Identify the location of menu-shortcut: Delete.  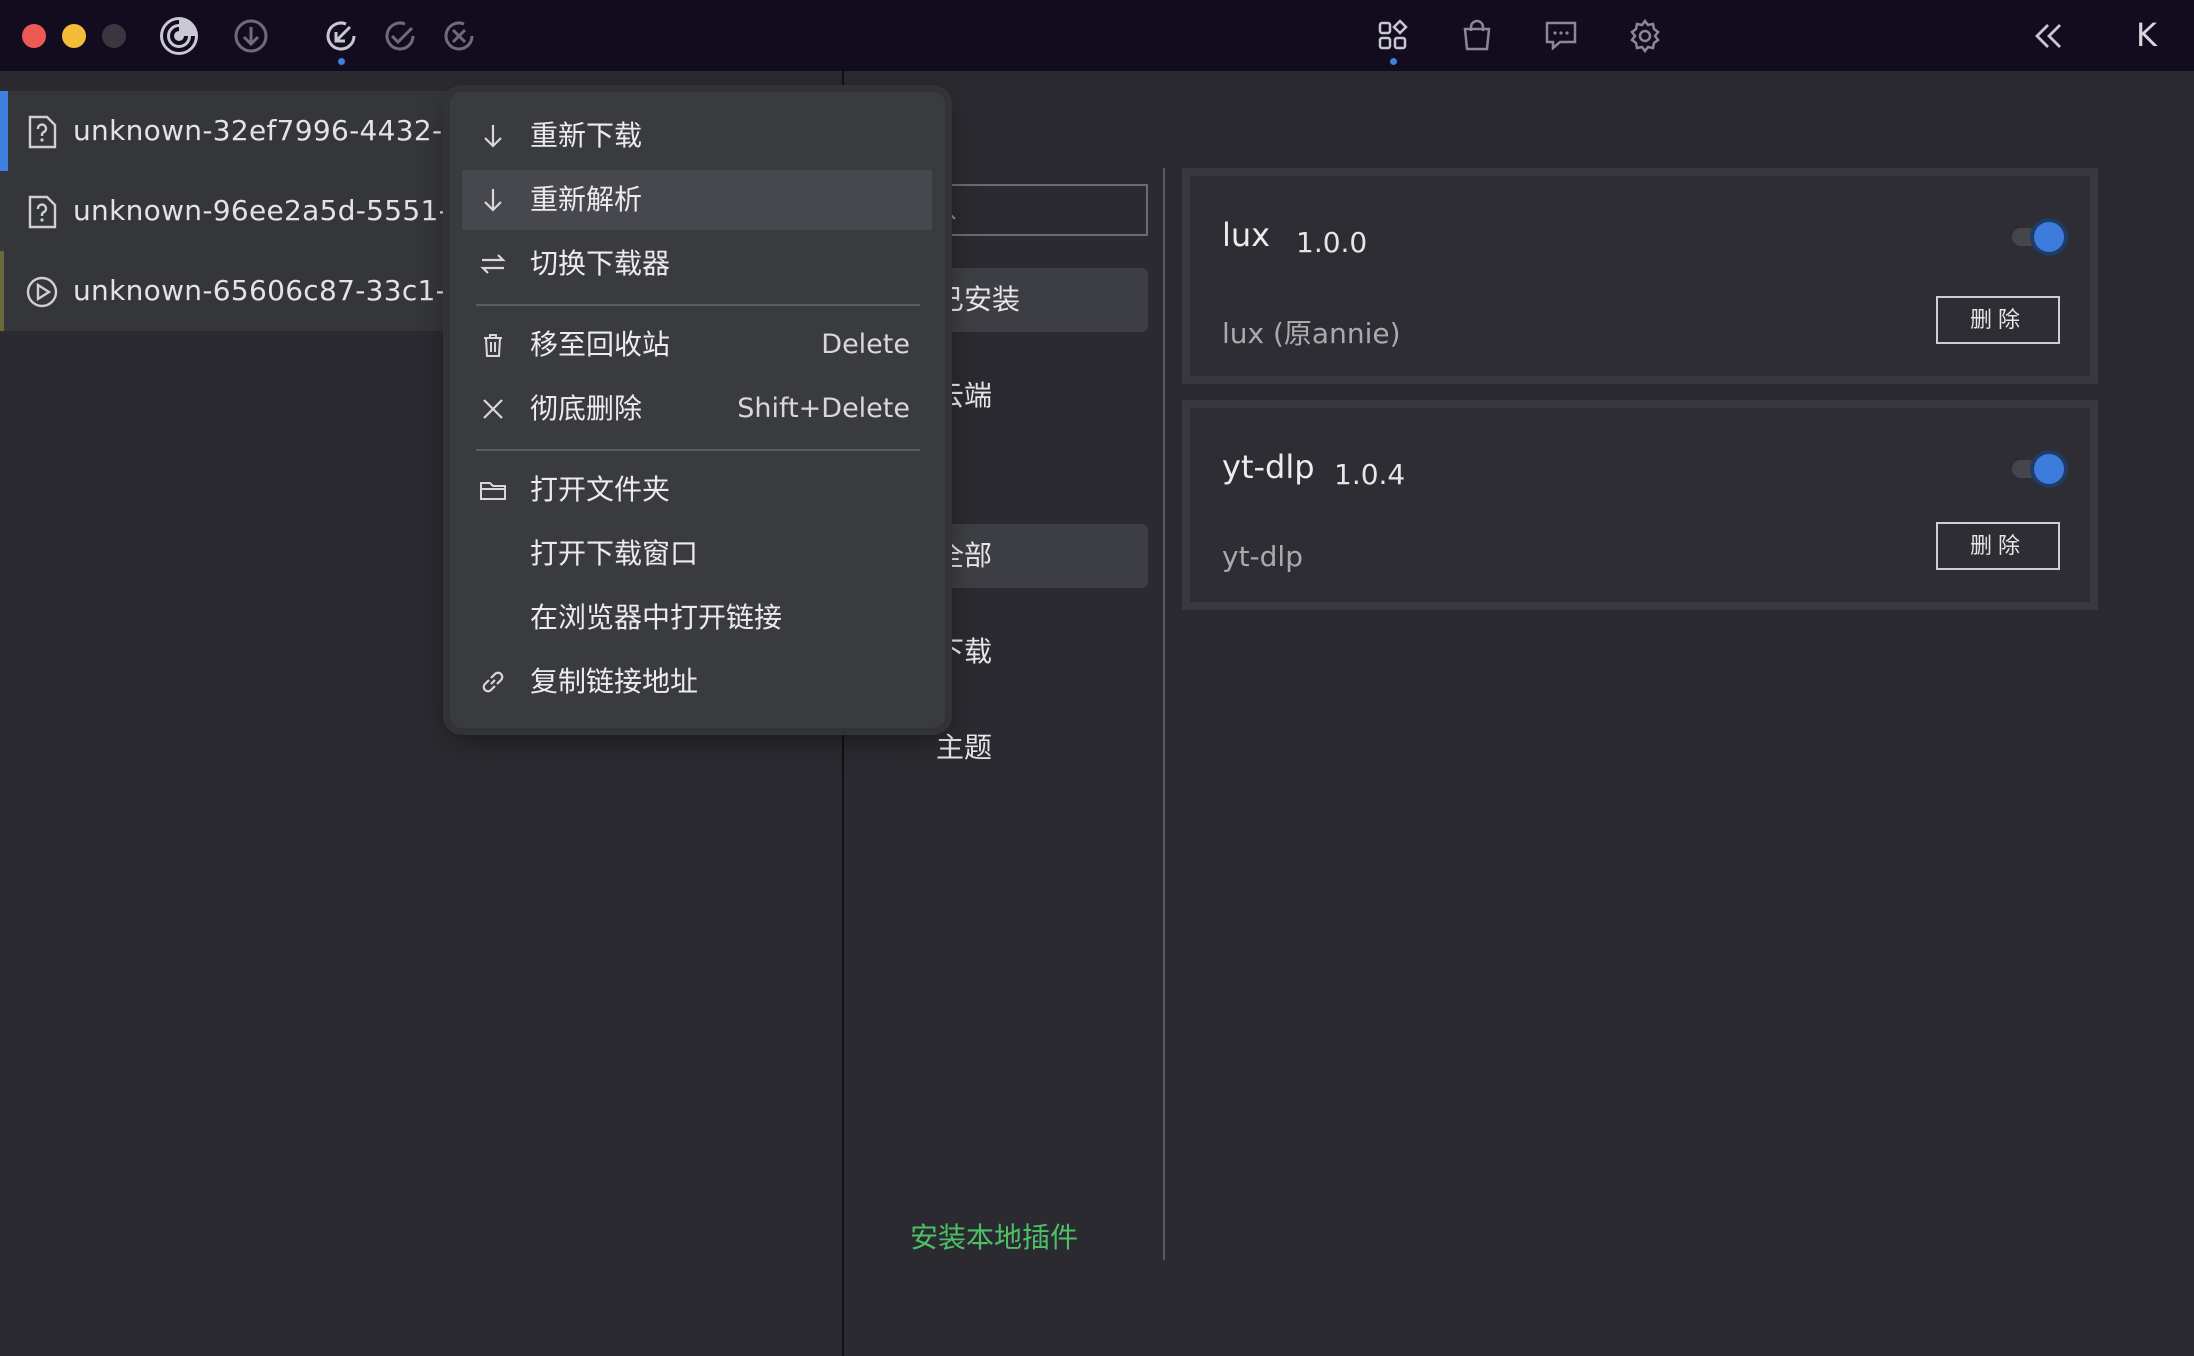
(865, 344).